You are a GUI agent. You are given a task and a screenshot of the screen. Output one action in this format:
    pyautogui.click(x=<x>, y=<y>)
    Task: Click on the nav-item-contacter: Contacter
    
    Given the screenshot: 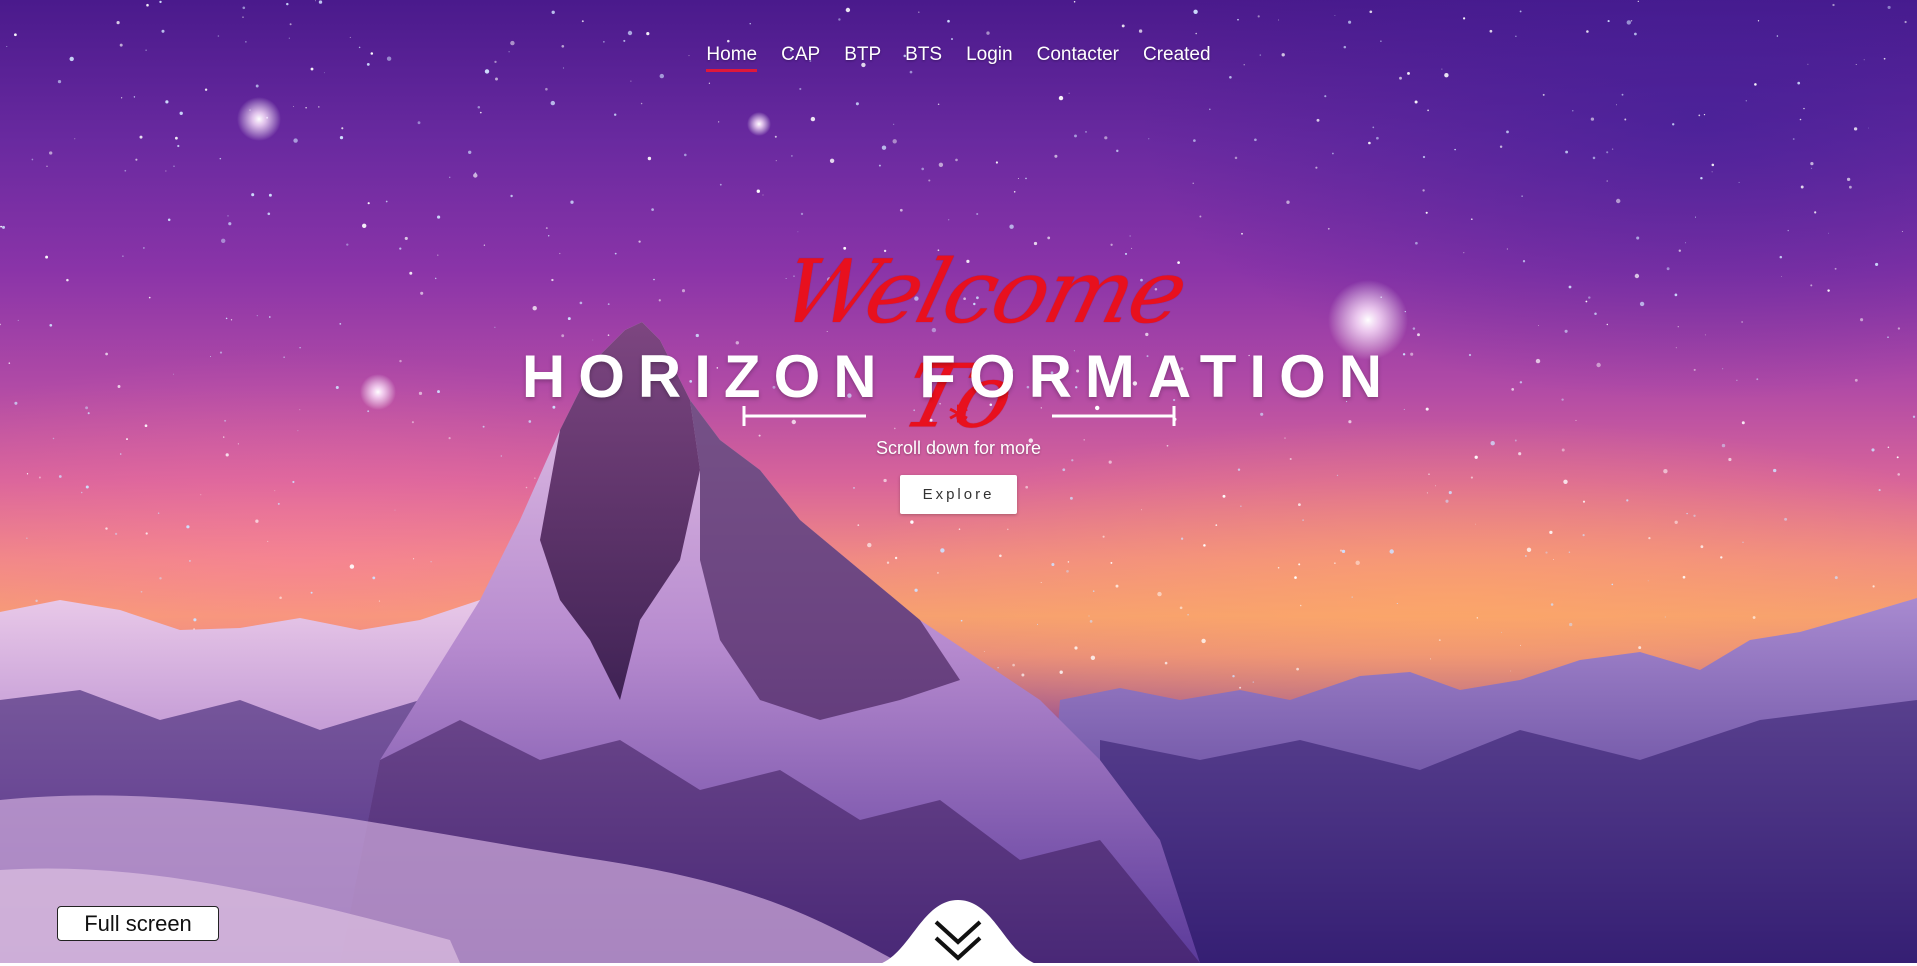 What is the action you would take?
    pyautogui.click(x=1078, y=58)
    